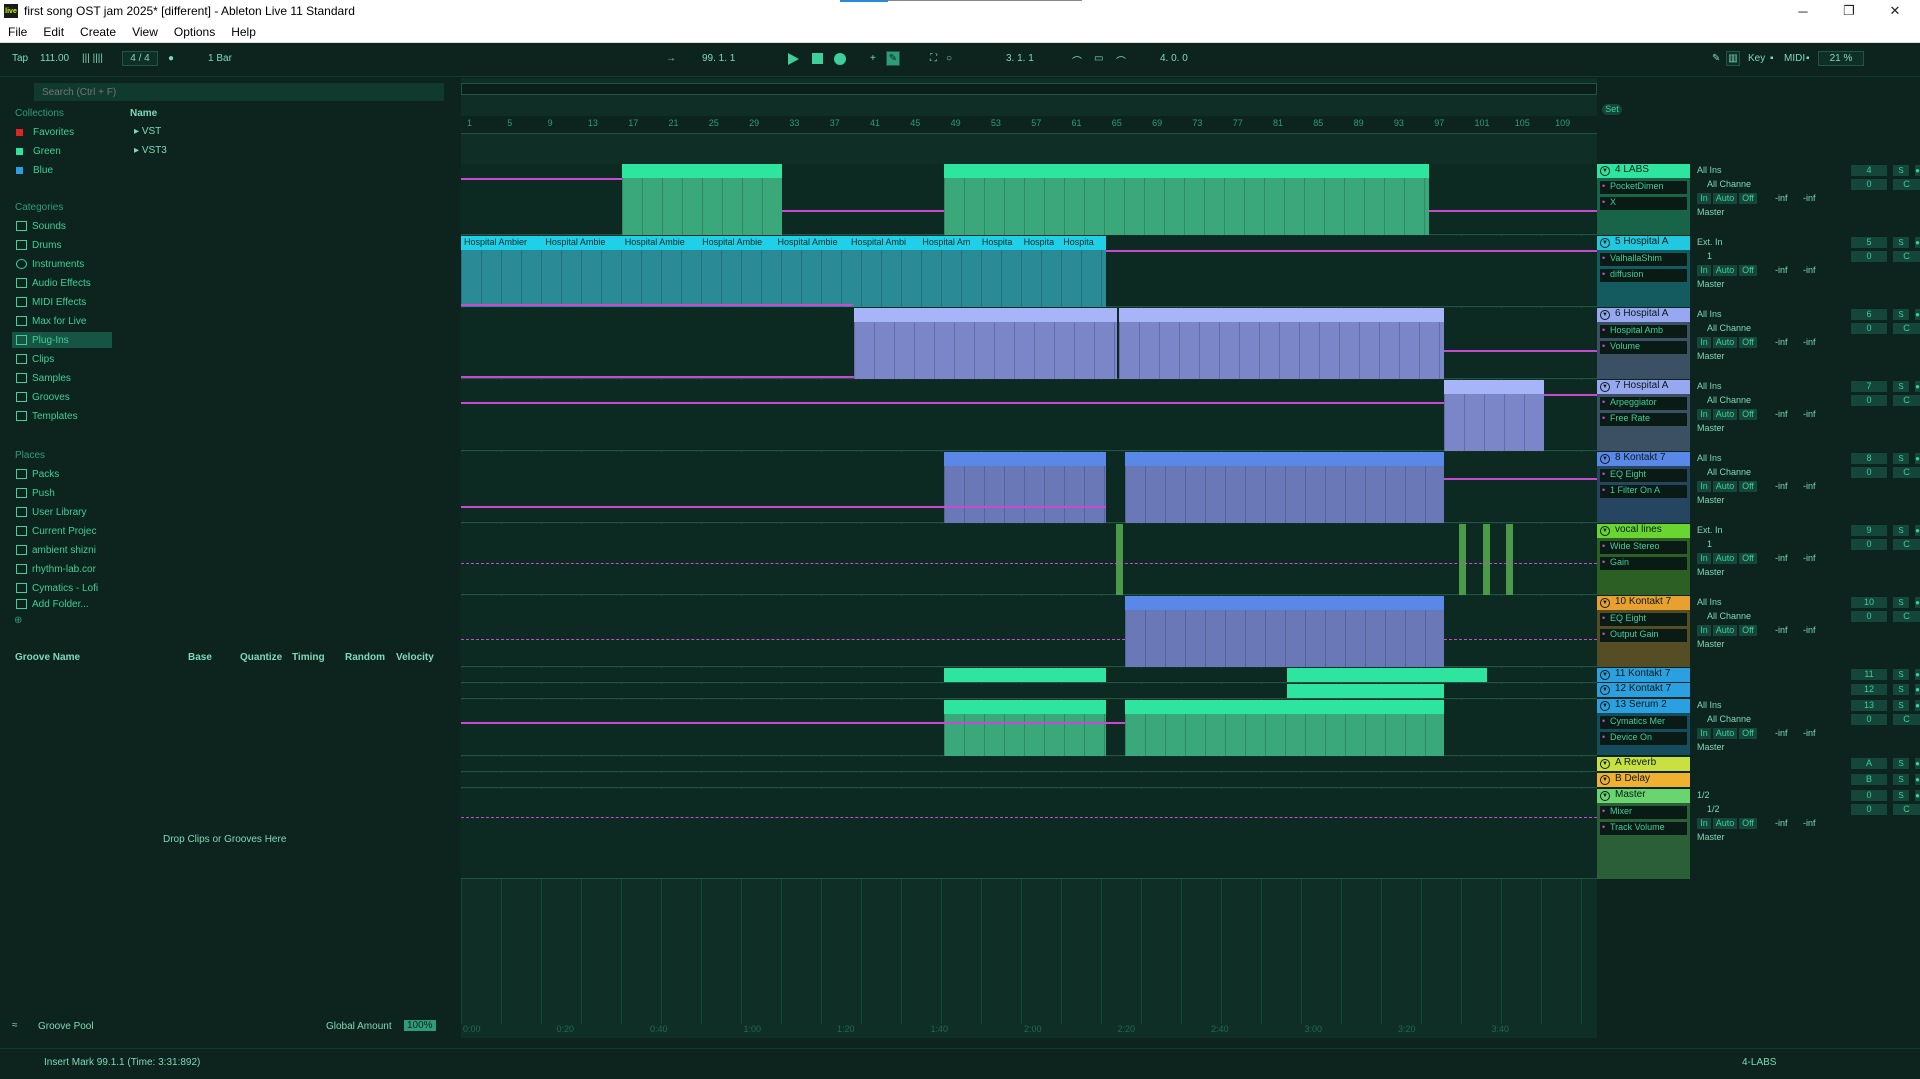 The image size is (1920, 1079). What do you see at coordinates (62, 416) in the screenshot?
I see `category-templates: Templates` at bounding box center [62, 416].